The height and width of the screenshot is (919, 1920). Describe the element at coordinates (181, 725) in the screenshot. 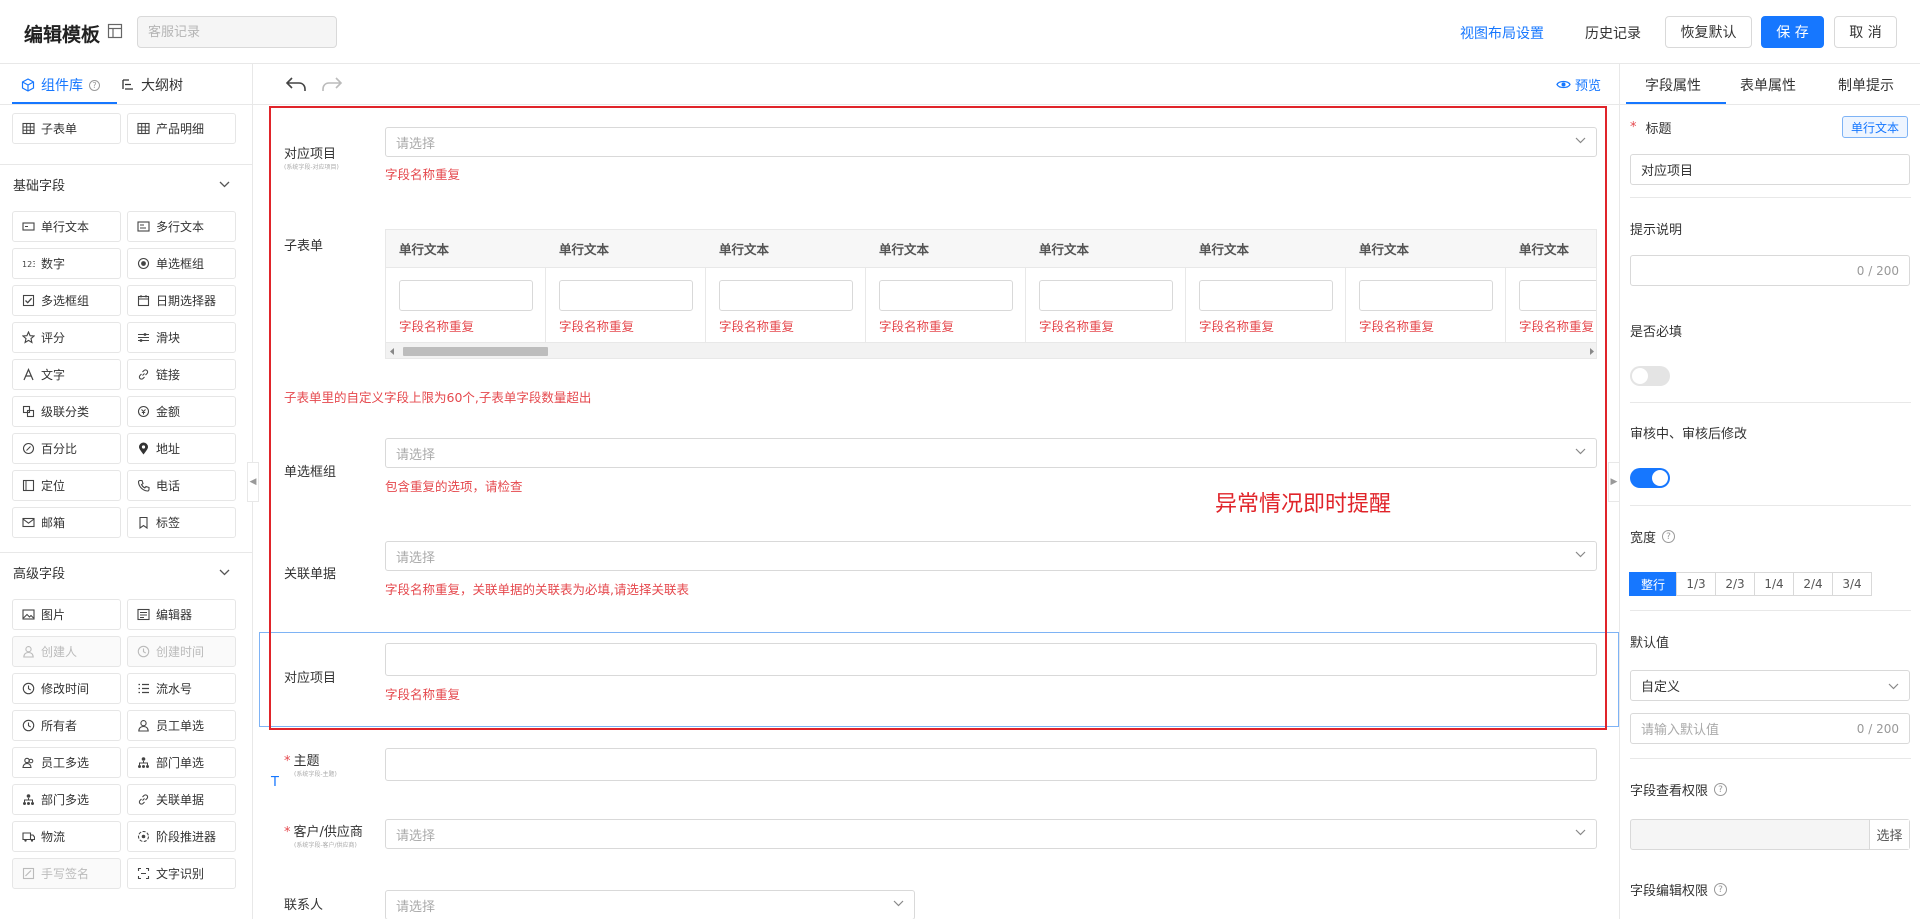

I see `component-item: 员工单选` at that location.